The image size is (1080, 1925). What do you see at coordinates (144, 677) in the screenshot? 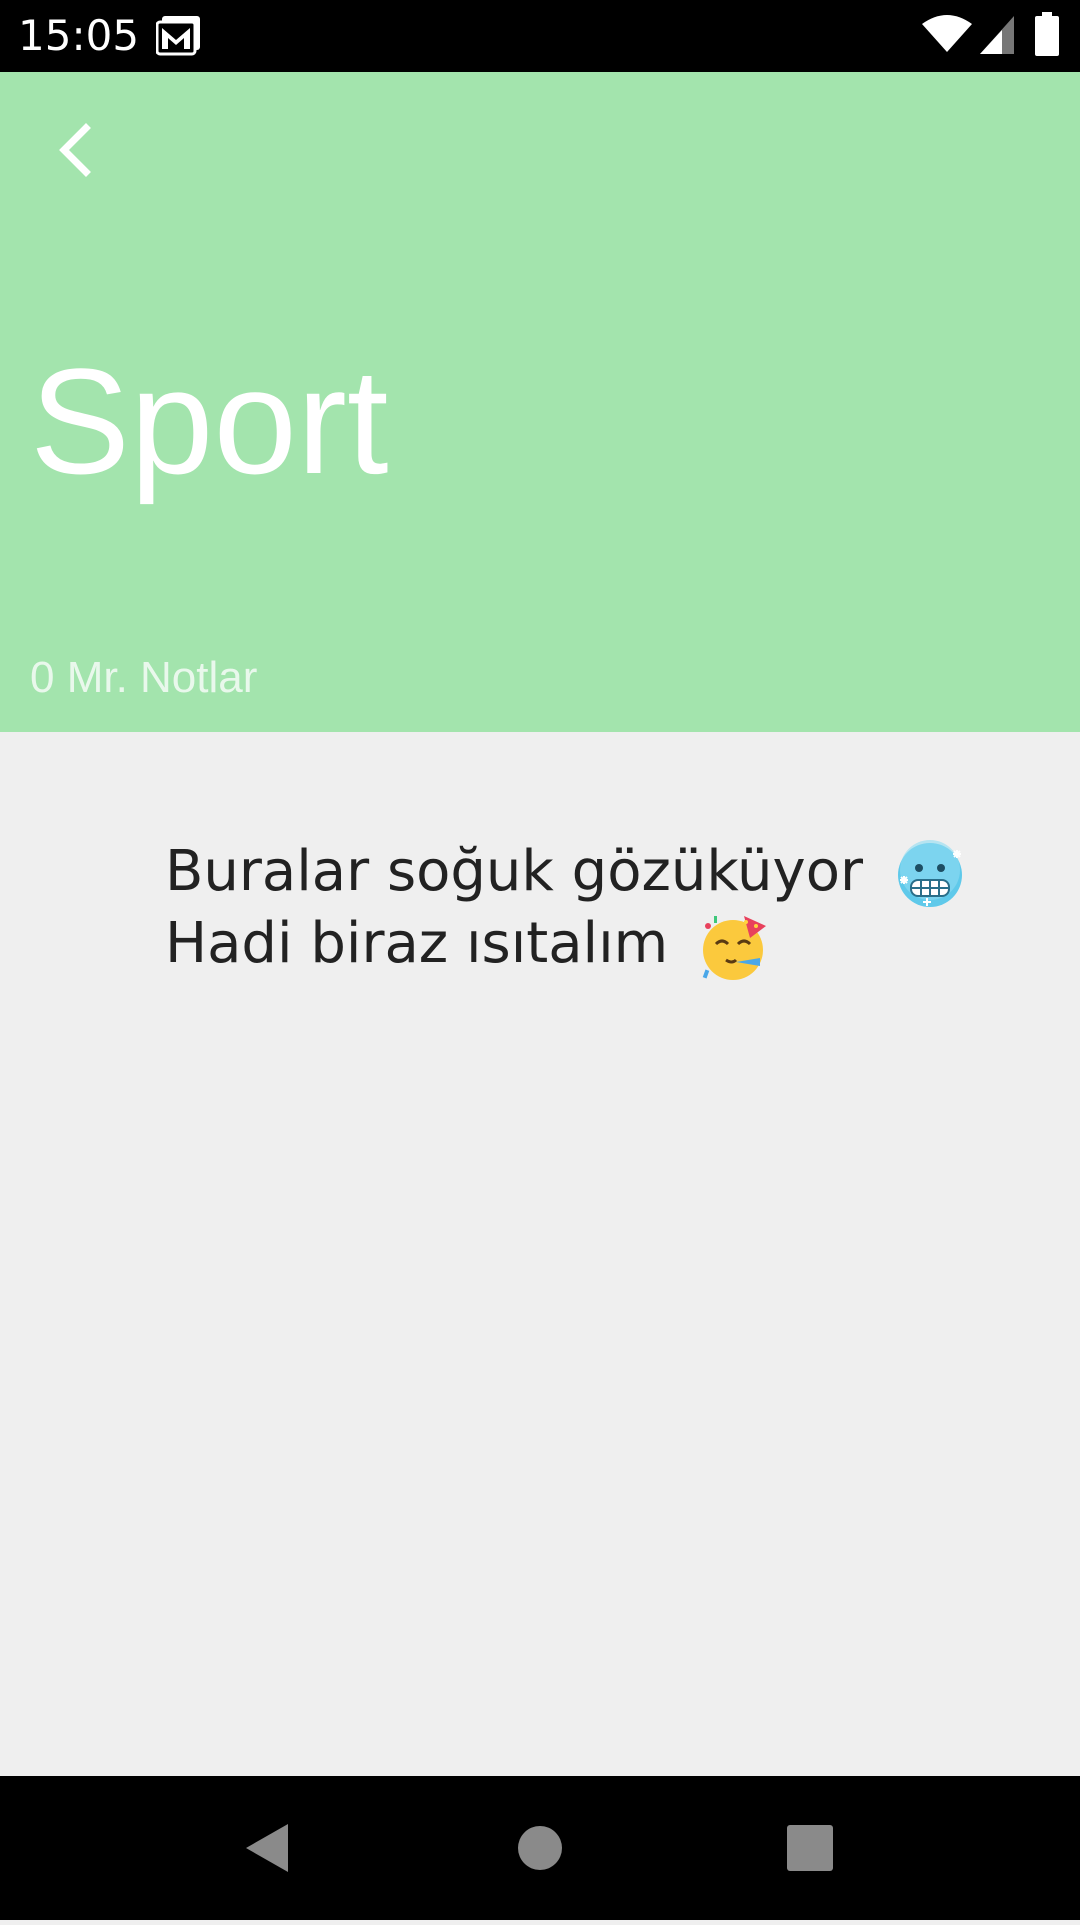
I see `note-count: 0 Mr. Notlar` at bounding box center [144, 677].